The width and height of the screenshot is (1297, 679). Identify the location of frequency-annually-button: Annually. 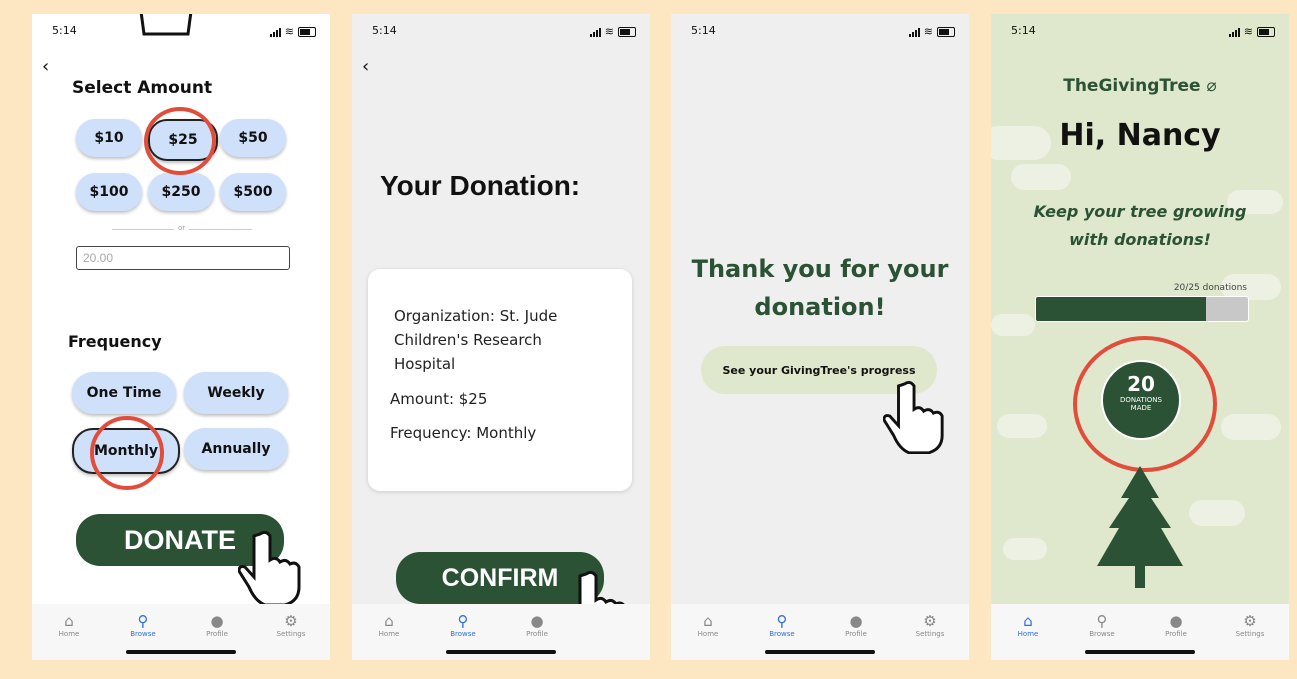
(236, 449).